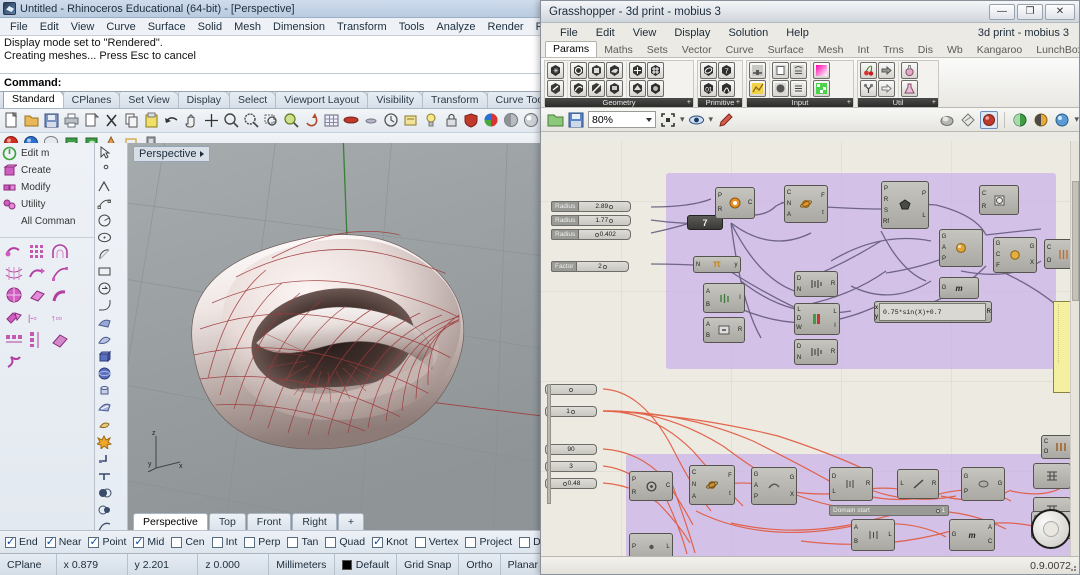 Image resolution: width=1080 pixels, height=575 pixels. Describe the element at coordinates (605, 220) in the screenshot. I see `slider-track: 1.77` at that location.